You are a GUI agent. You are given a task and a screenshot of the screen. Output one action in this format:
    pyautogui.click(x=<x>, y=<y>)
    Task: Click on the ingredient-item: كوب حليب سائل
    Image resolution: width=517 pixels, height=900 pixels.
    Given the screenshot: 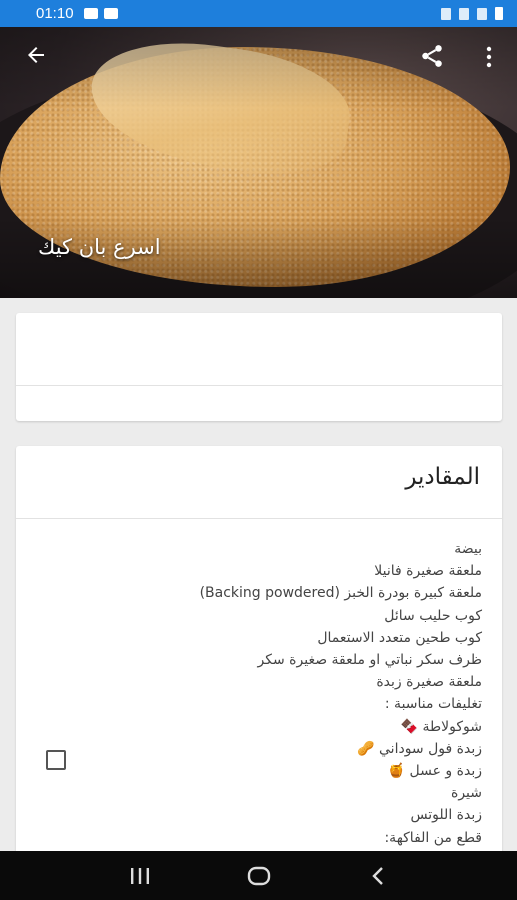 What is the action you would take?
    pyautogui.click(x=433, y=615)
    